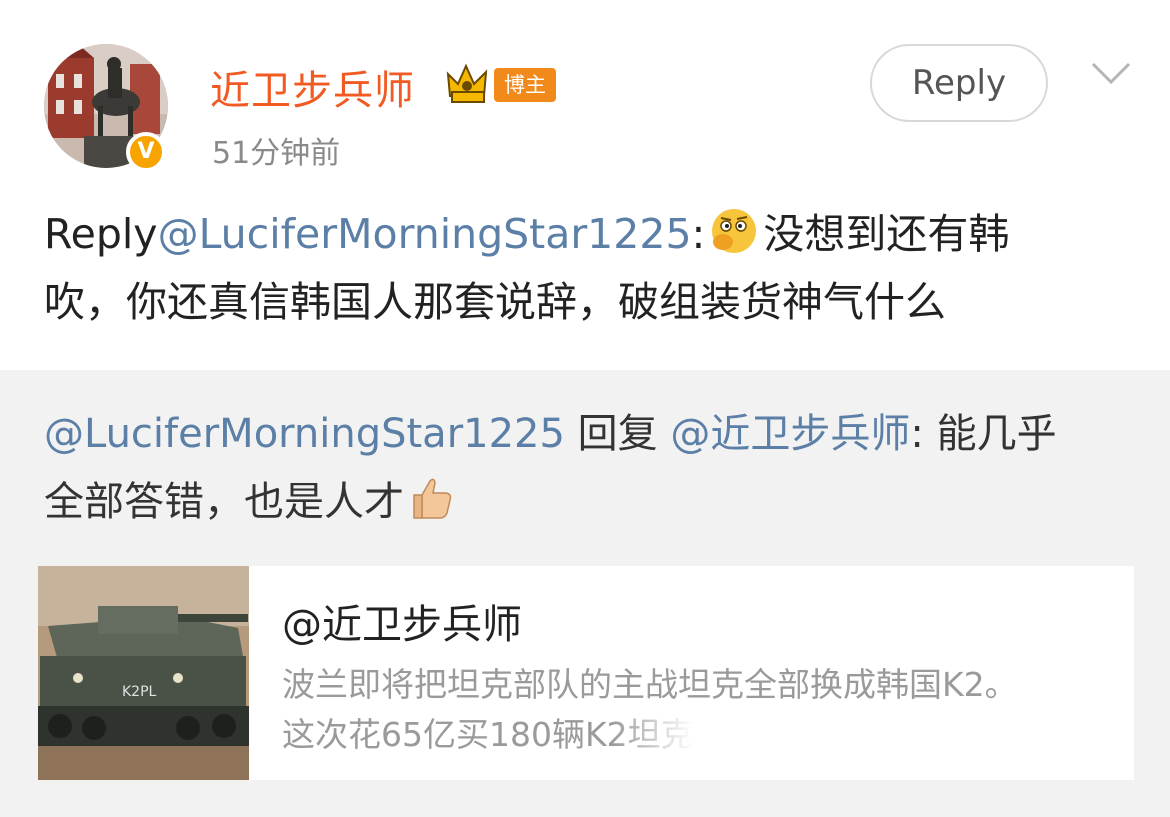 This screenshot has width=1170, height=817. I want to click on post-text-line1: 没想到还有韩, so click(886, 234).